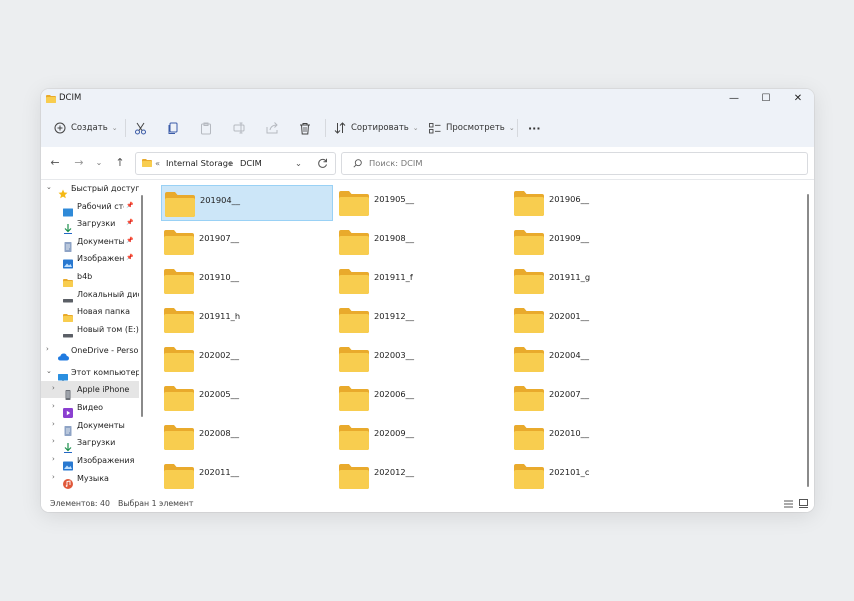 This screenshot has width=854, height=601. I want to click on sidebar-item: › Apple iPhone, so click(90, 390).